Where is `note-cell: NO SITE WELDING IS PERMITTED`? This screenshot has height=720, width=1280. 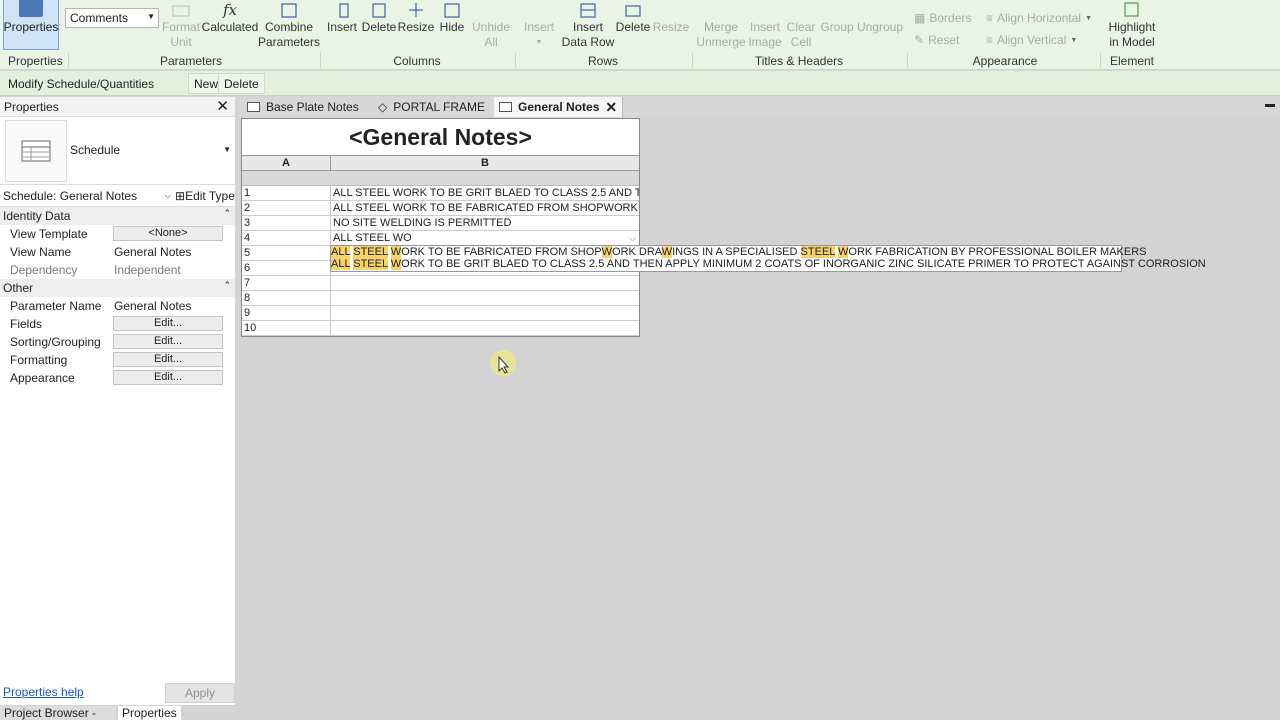
note-cell: NO SITE WELDING IS PERMITTED is located at coordinates (485, 223).